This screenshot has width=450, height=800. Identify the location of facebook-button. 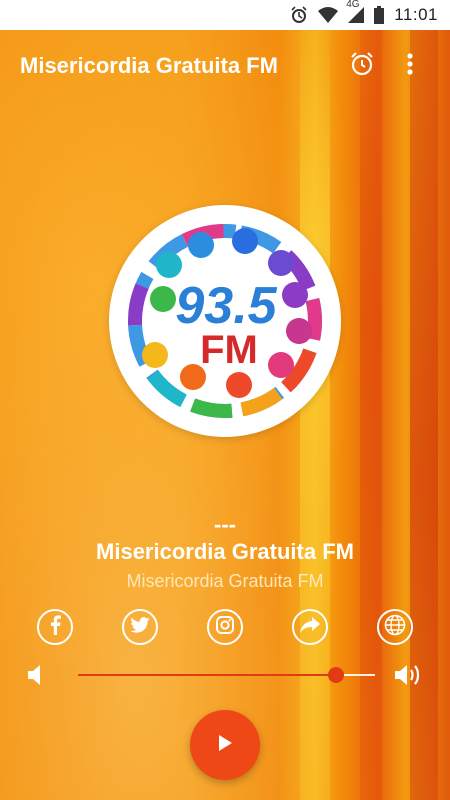
(55, 627).